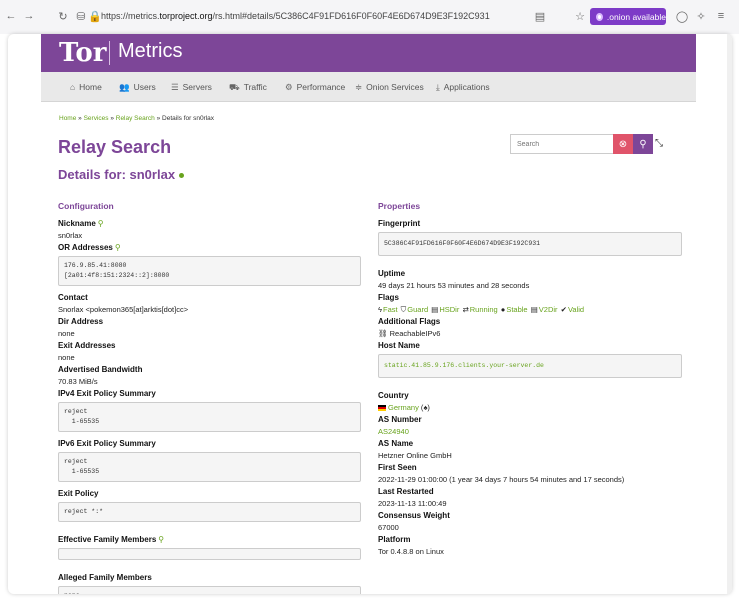  What do you see at coordinates (107, 443) in the screenshot?
I see `ipv6-policy-label: IPv6 Exit Policy Summary` at bounding box center [107, 443].